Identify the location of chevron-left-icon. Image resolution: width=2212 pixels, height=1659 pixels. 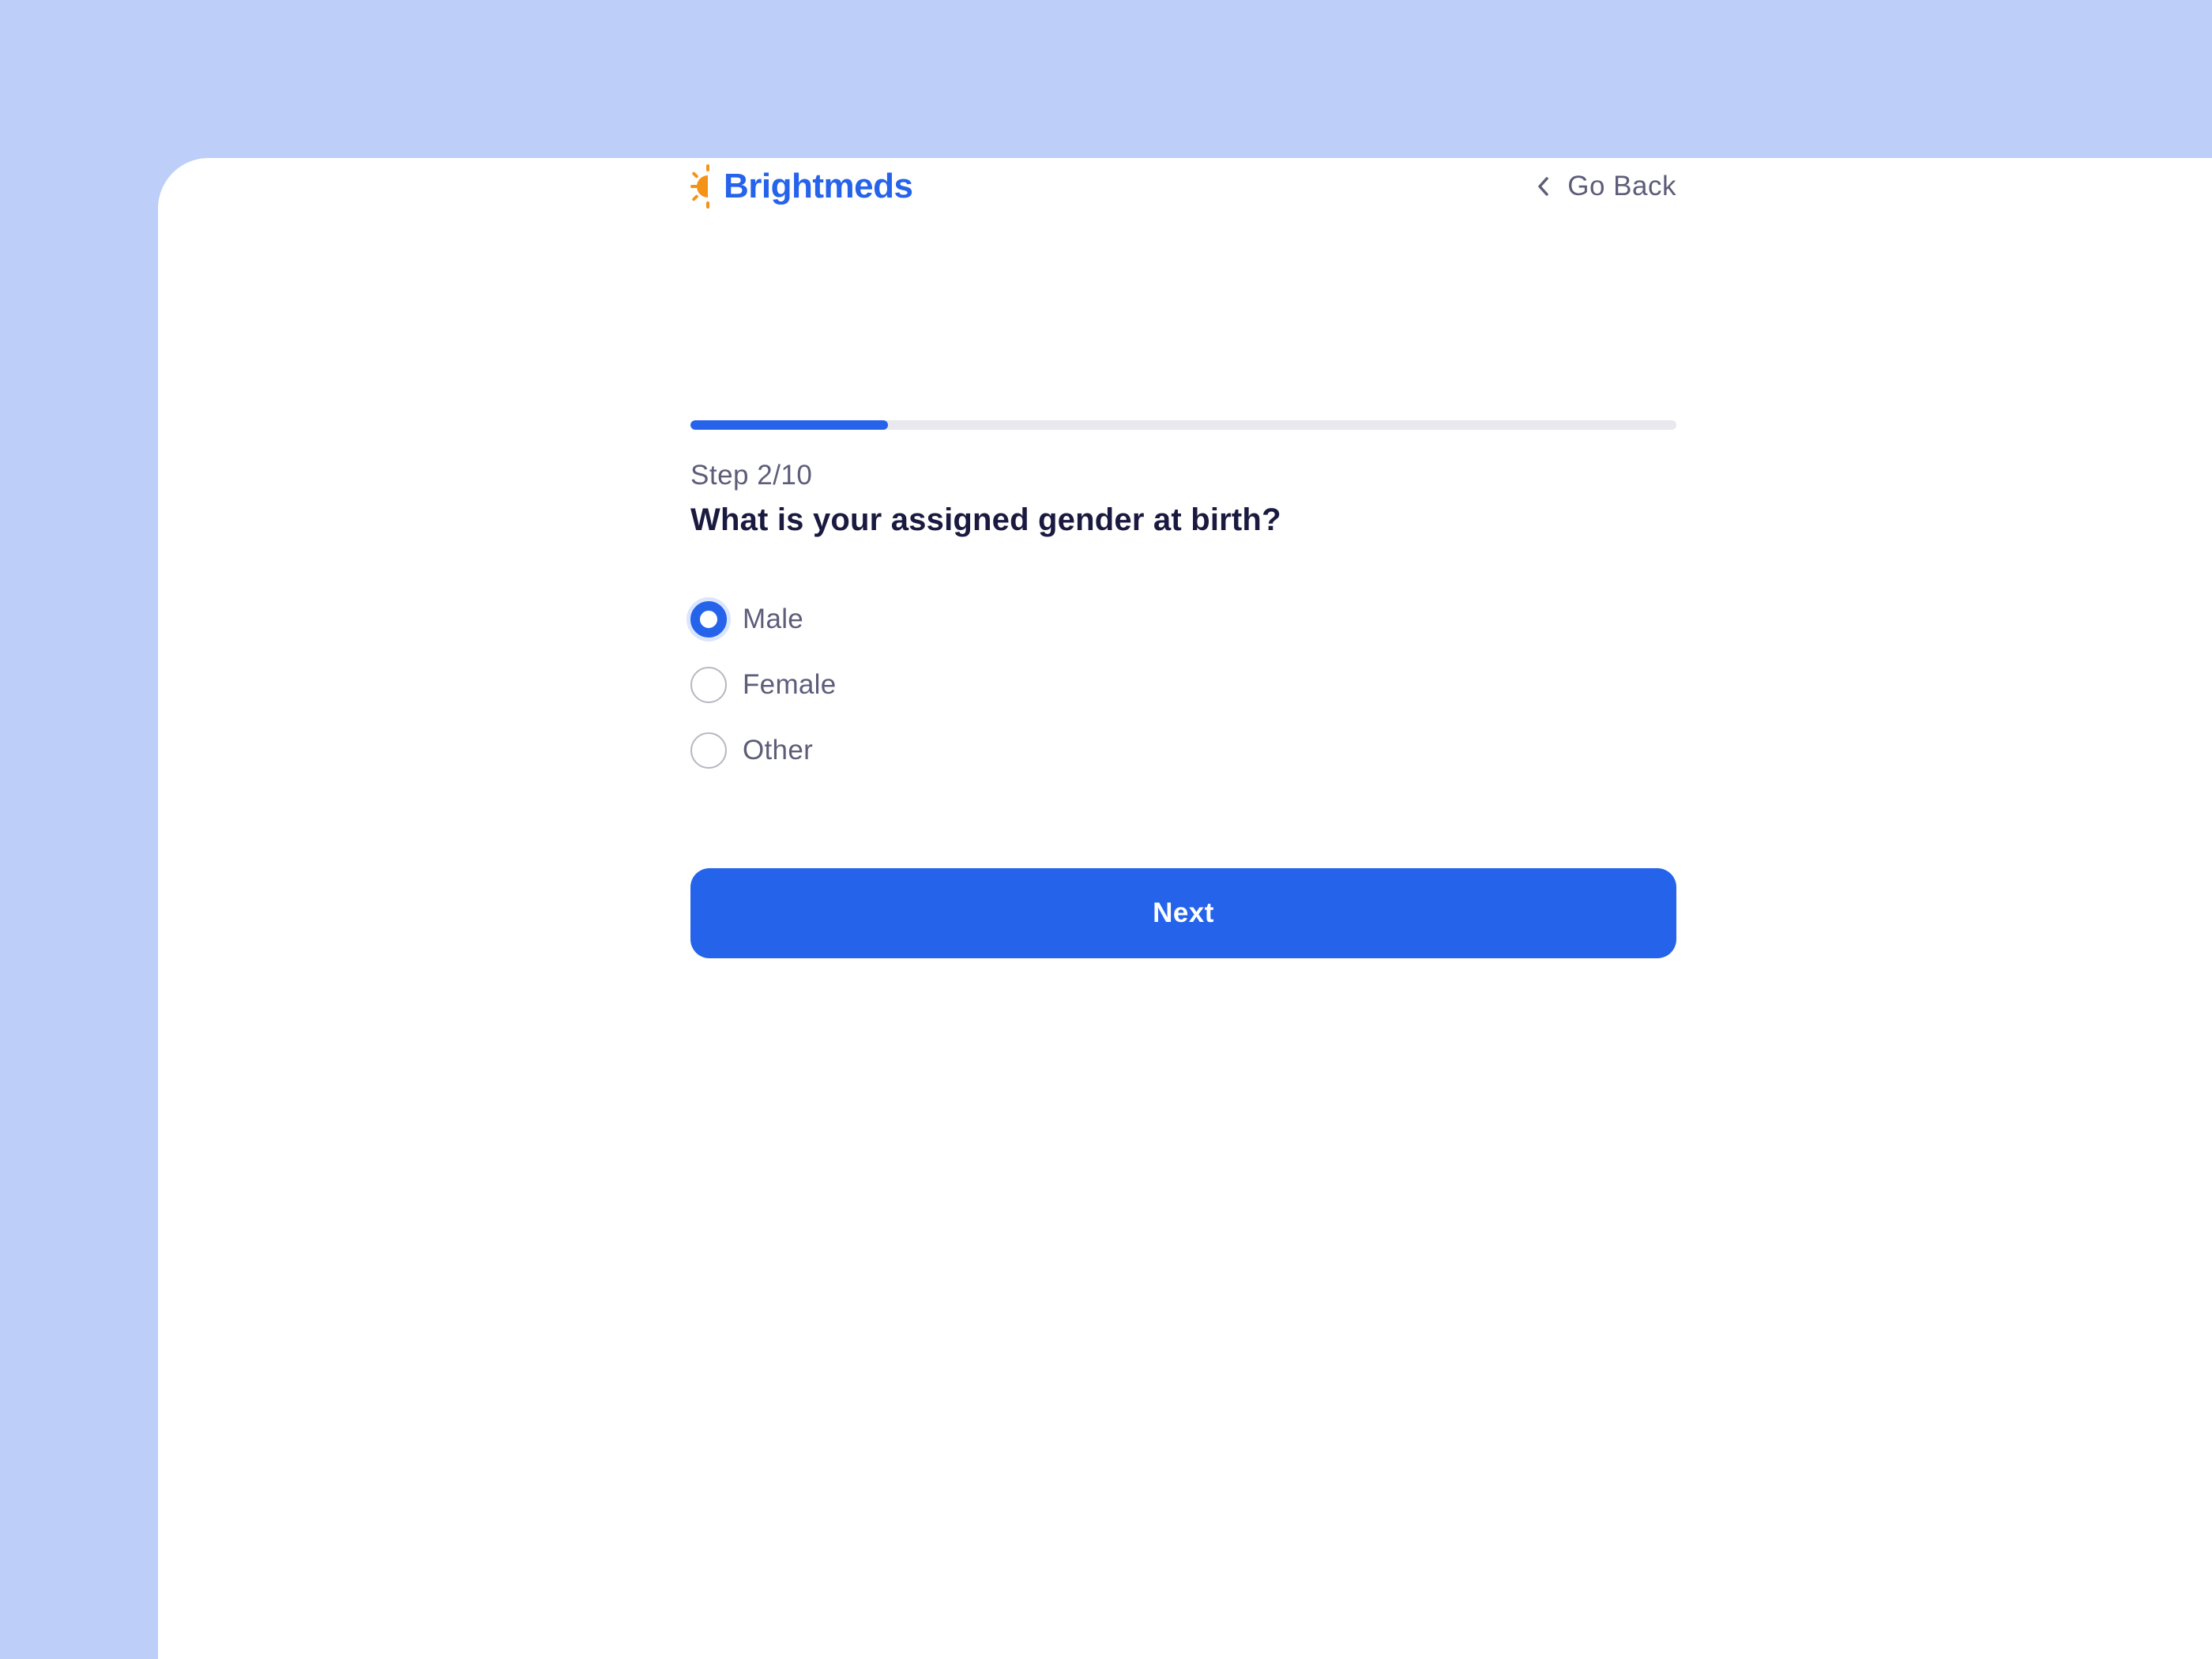
(1544, 186).